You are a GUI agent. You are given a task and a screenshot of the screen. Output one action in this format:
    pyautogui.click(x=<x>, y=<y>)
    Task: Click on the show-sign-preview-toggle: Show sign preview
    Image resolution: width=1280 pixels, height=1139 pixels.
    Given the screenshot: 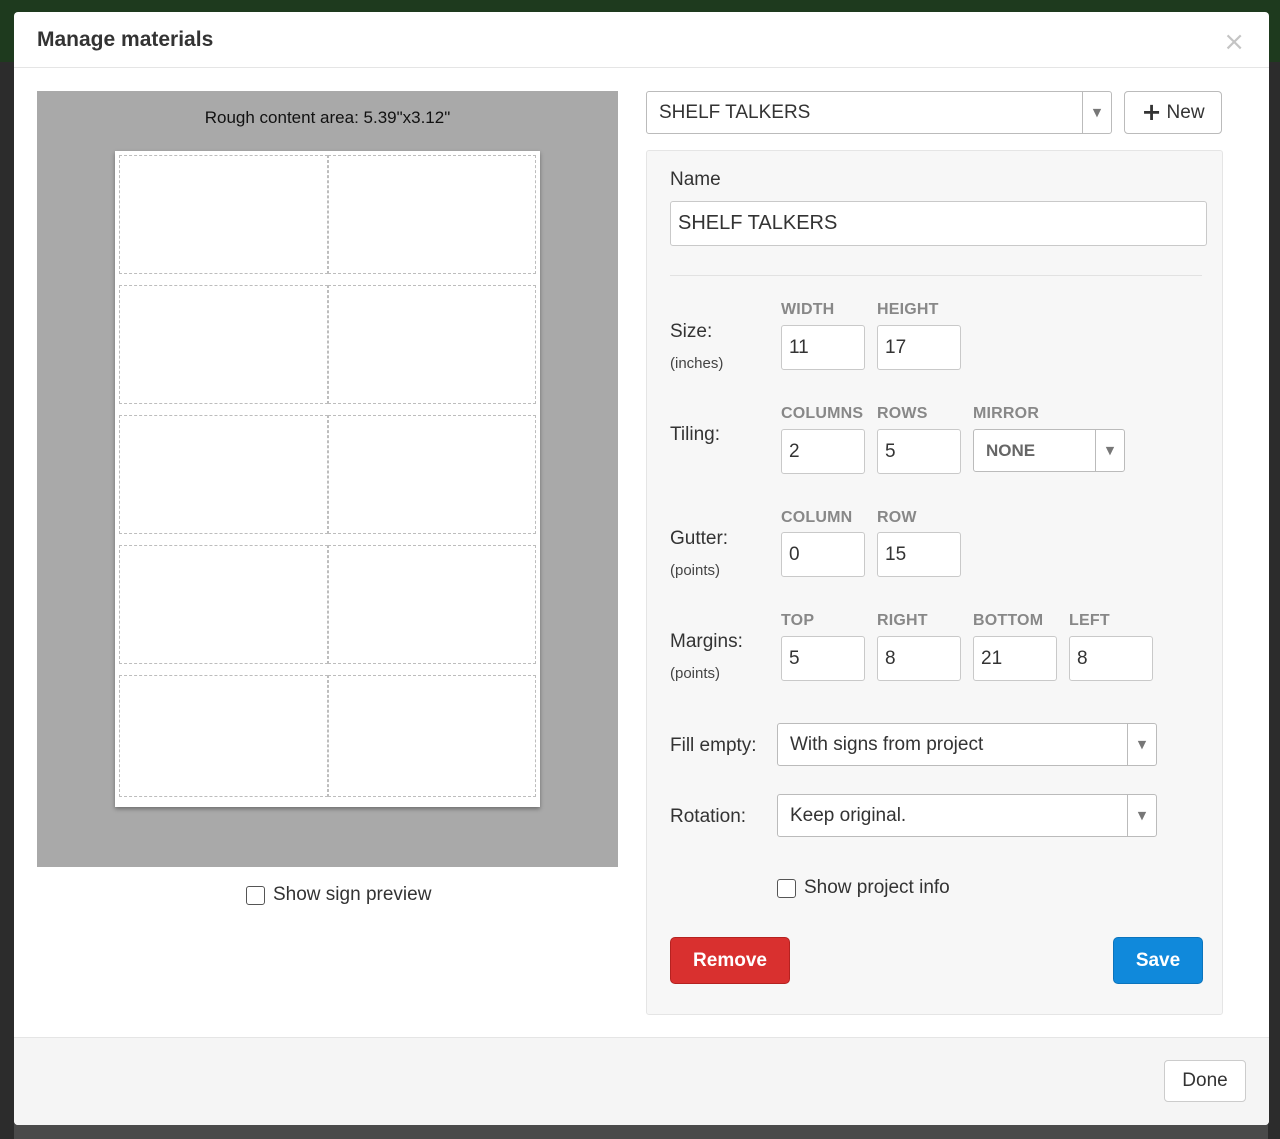 What is the action you would take?
    pyautogui.click(x=338, y=895)
    